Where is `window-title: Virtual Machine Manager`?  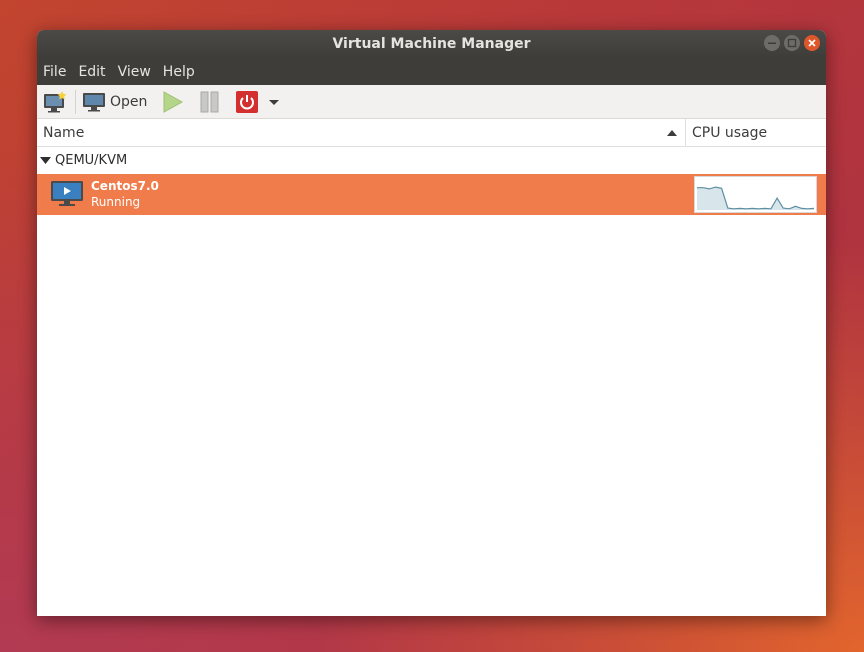 window-title: Virtual Machine Manager is located at coordinates (431, 44).